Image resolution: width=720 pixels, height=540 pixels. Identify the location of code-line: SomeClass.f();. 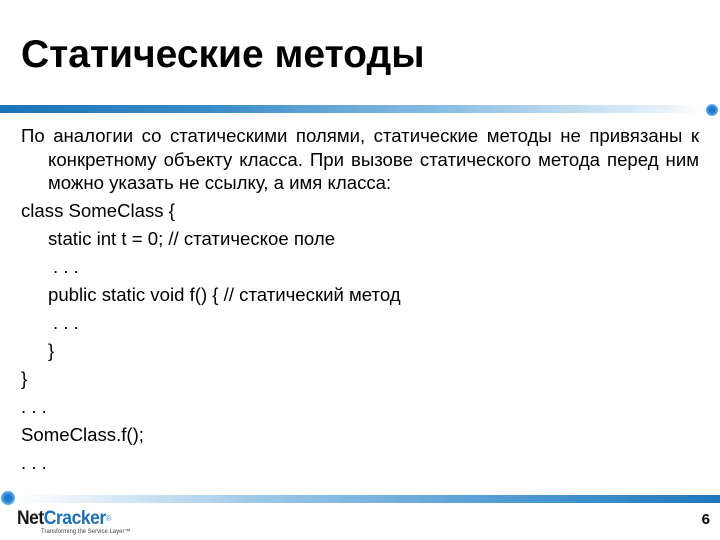
(82, 434).